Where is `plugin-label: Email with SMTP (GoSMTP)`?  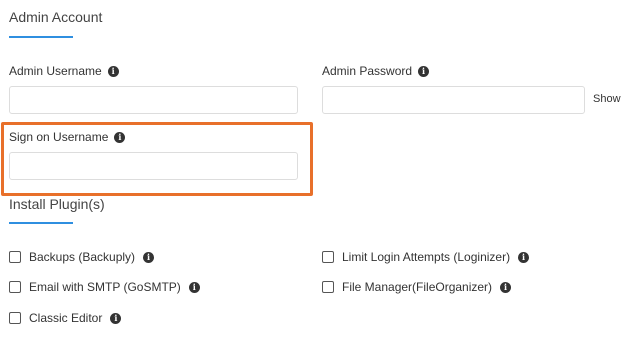
plugin-label: Email with SMTP (GoSMTP) is located at coordinates (105, 287).